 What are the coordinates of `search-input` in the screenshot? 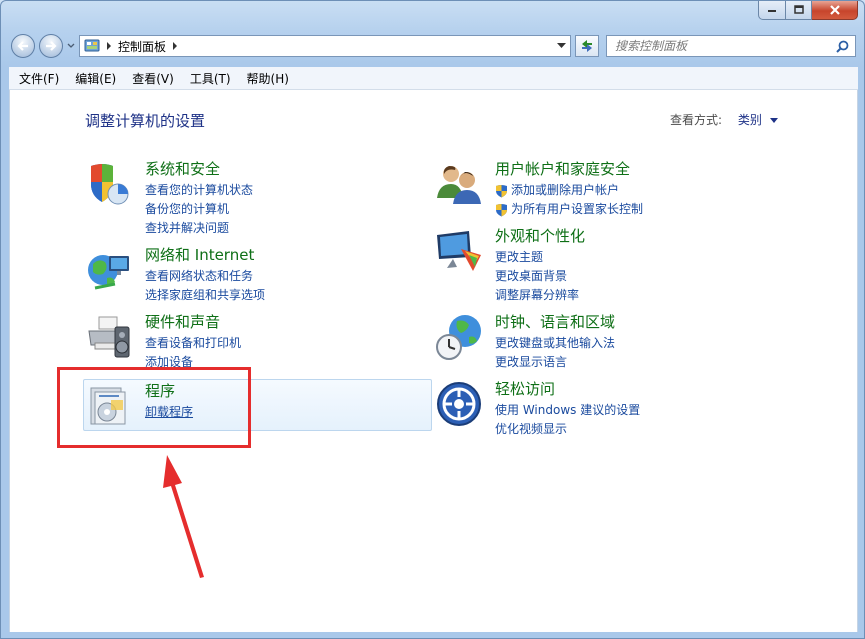 It's located at (722, 46).